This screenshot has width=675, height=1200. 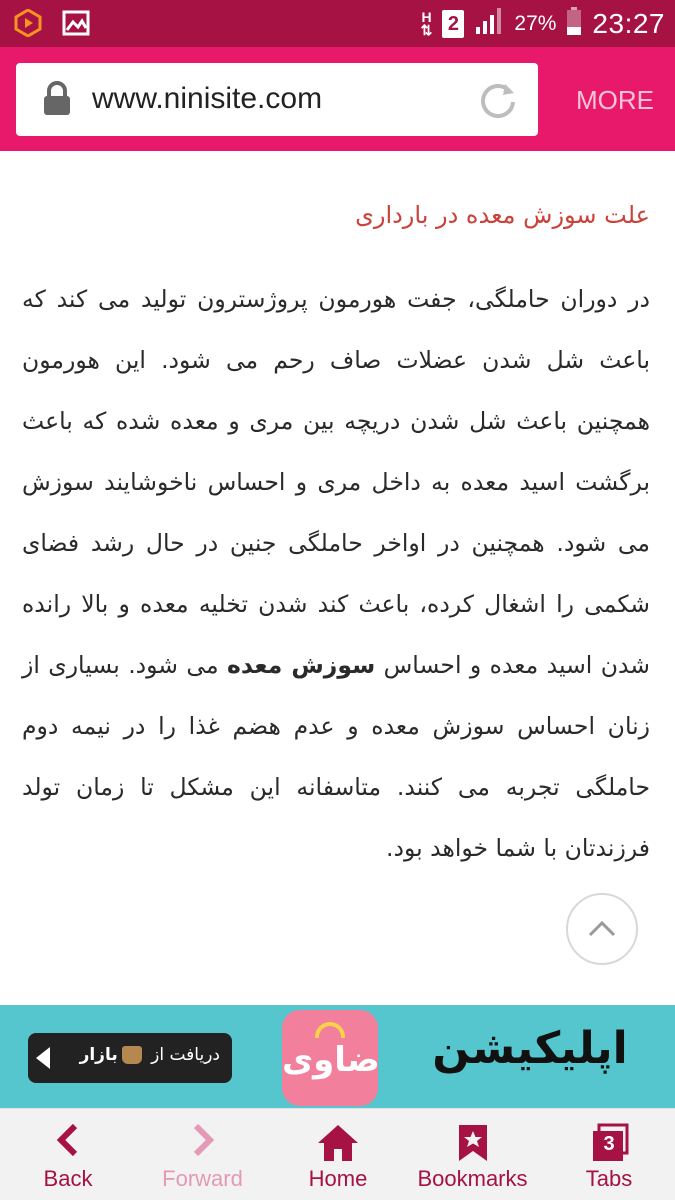 What do you see at coordinates (609, 1144) in the screenshot?
I see `tab-count: 3` at bounding box center [609, 1144].